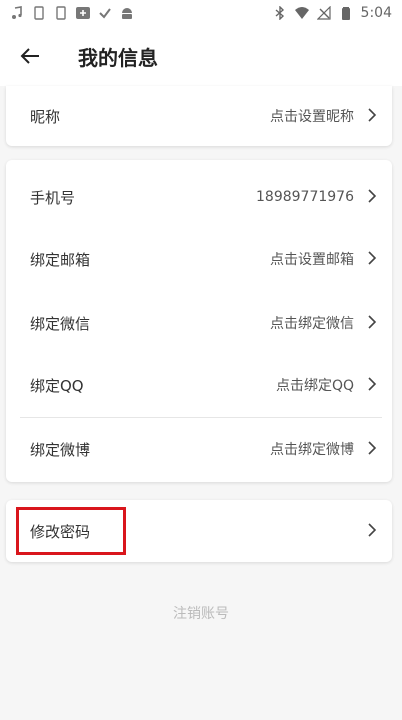 Image resolution: width=402 pixels, height=720 pixels. What do you see at coordinates (314, 386) in the screenshot?
I see `qq-value: 点击绑定QQ` at bounding box center [314, 386].